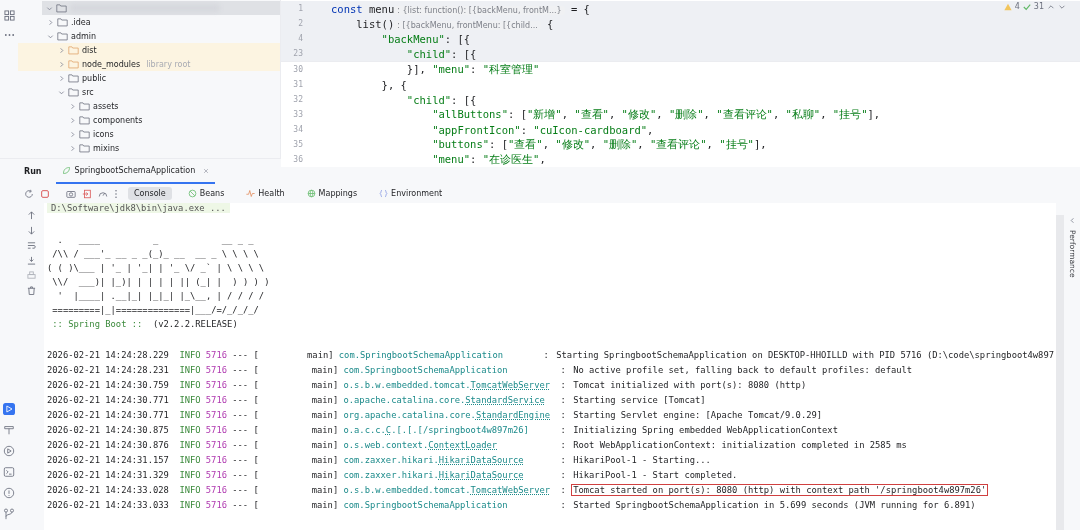  I want to click on up-arrow-icon, so click(31, 215).